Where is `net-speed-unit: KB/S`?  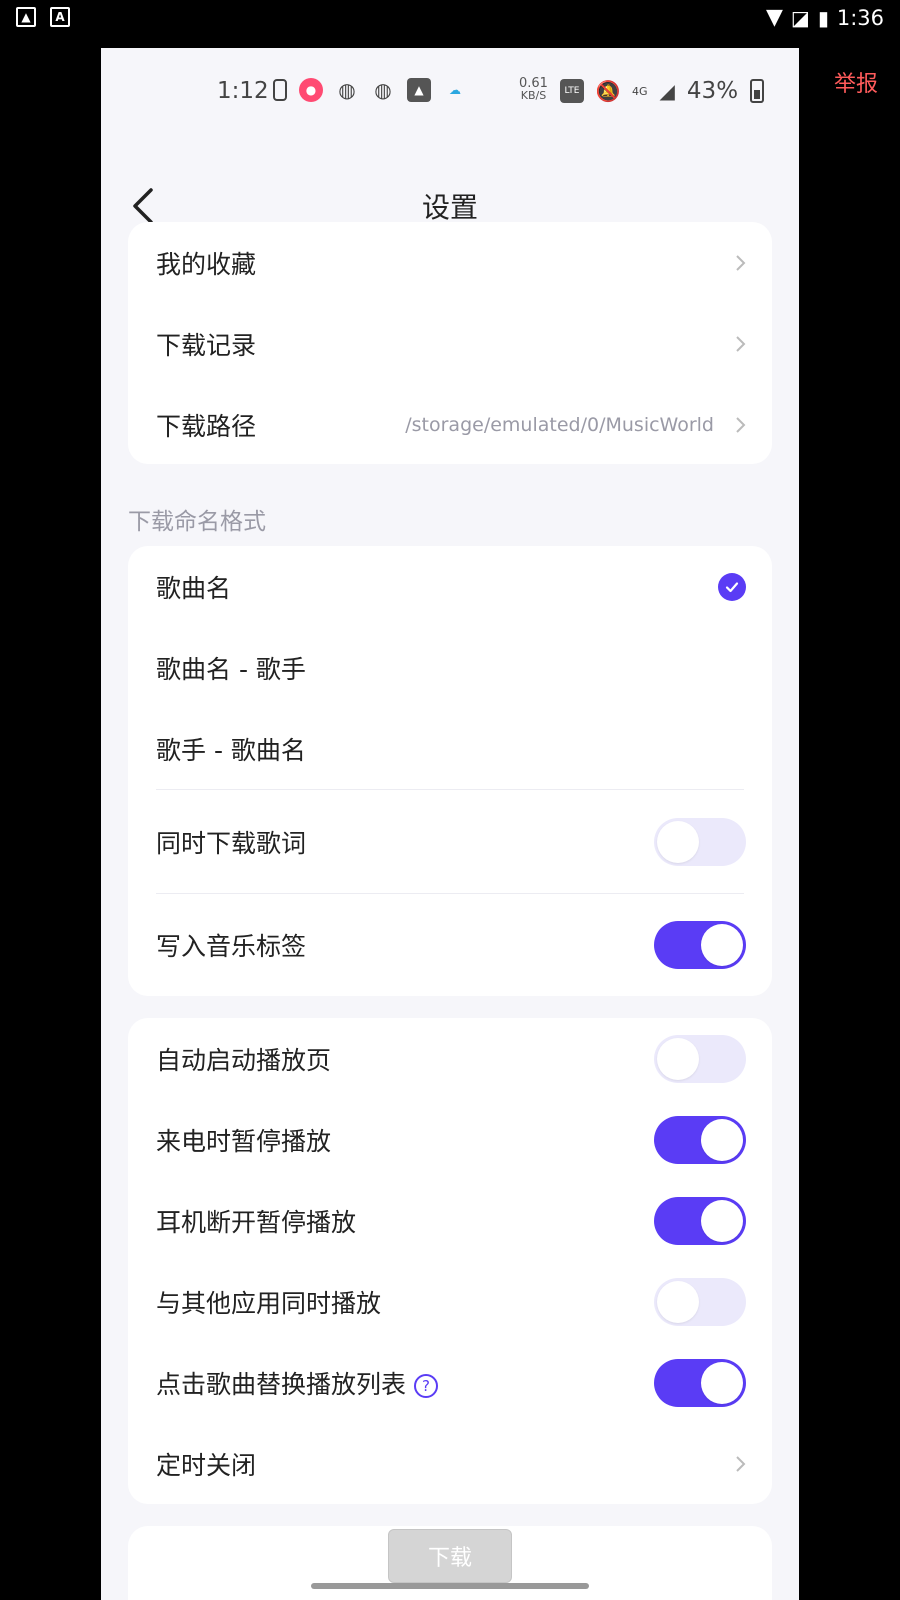
net-speed-unit: KB/S is located at coordinates (533, 95).